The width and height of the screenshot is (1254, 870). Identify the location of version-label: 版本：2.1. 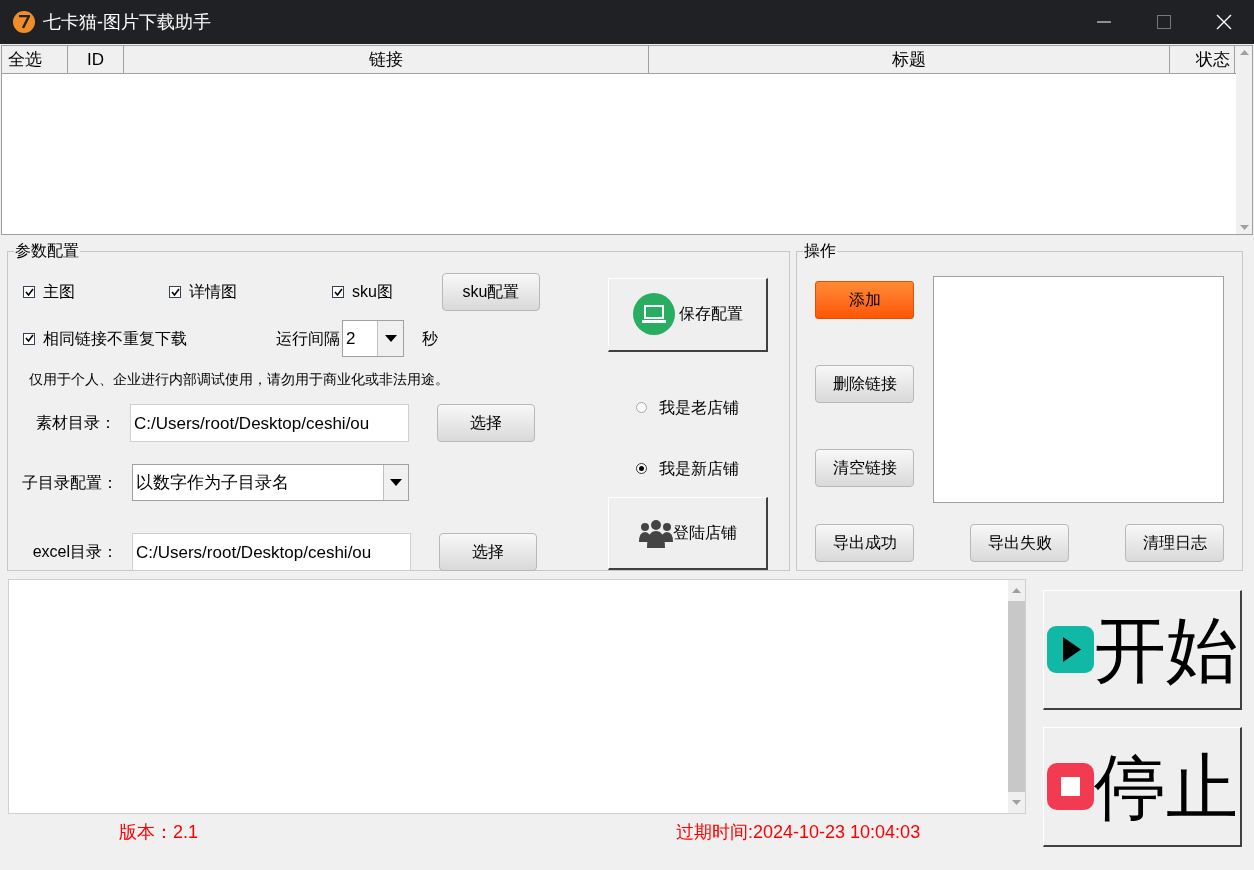
(159, 832).